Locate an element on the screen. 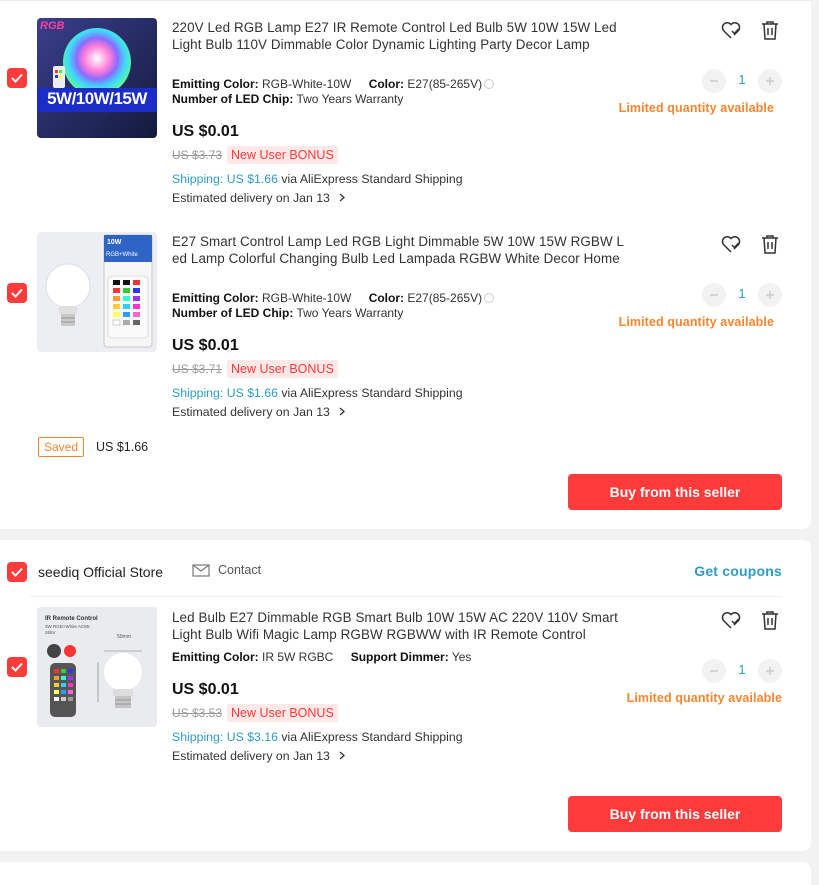 This screenshot has width=819, height=885. shipping-cost: Shipping: US $3.16 is located at coordinates (225, 737).